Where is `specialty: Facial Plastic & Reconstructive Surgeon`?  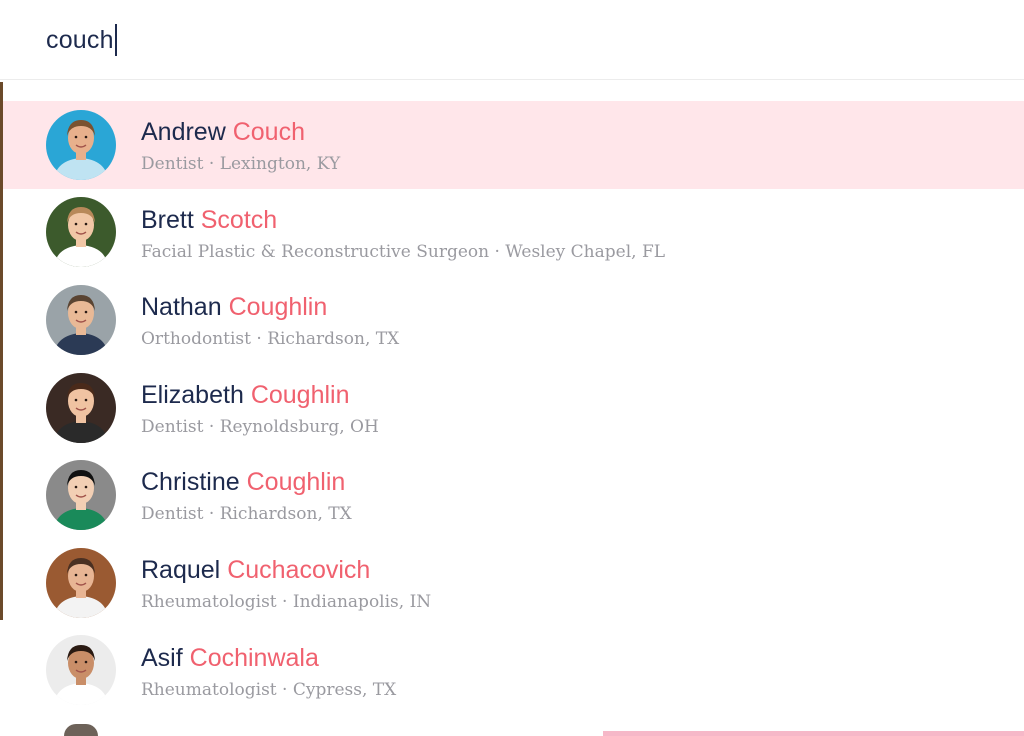
specialty: Facial Plastic & Reconstructive Surgeon is located at coordinates (315, 251).